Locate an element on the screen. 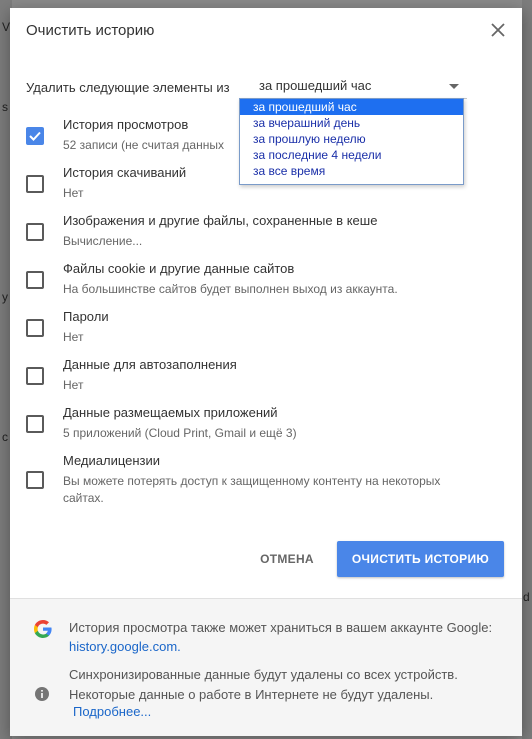 This screenshot has height=739, width=532. checkbox-hosted-apps is located at coordinates (35, 424).